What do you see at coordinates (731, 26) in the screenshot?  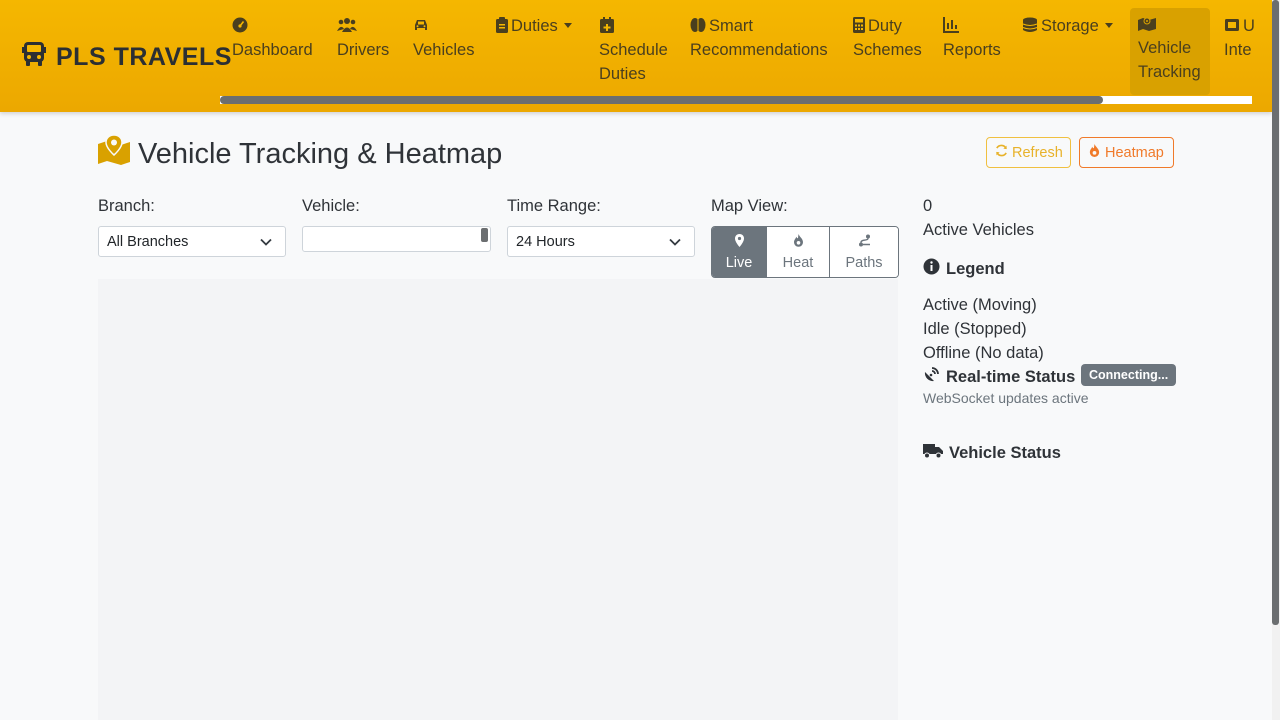 I see `nav-smart-label-1: Smart` at bounding box center [731, 26].